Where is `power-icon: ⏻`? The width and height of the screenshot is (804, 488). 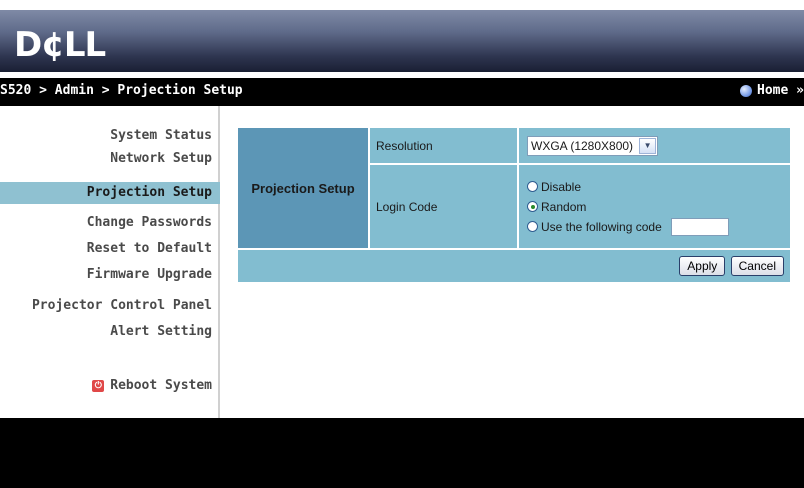
power-icon: ⏻ is located at coordinates (98, 385).